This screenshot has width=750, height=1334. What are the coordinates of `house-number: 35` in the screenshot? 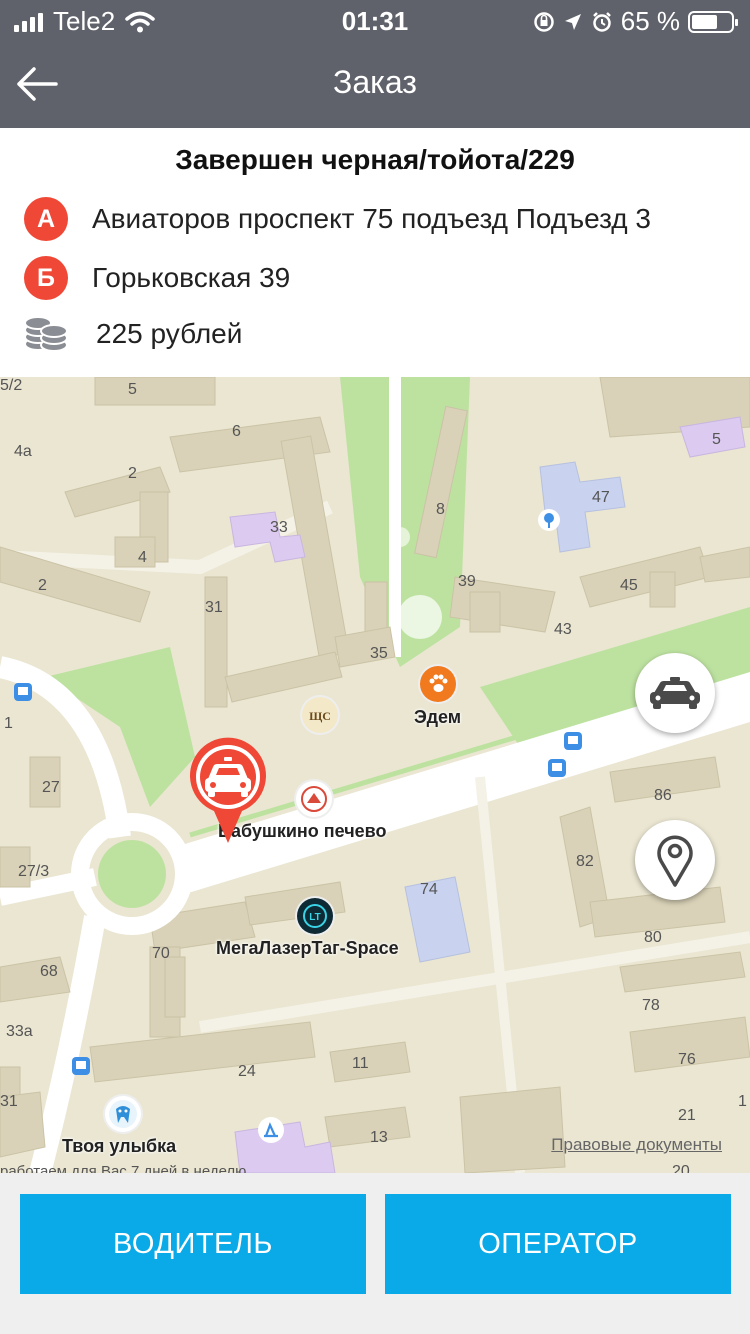 It's located at (379, 653).